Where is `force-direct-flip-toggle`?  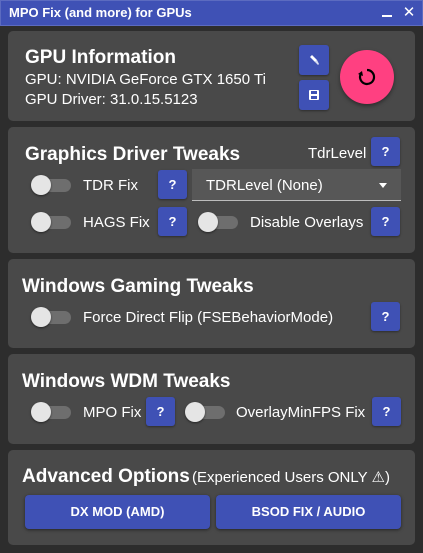
force-direct-flip-toggle is located at coordinates (52, 317).